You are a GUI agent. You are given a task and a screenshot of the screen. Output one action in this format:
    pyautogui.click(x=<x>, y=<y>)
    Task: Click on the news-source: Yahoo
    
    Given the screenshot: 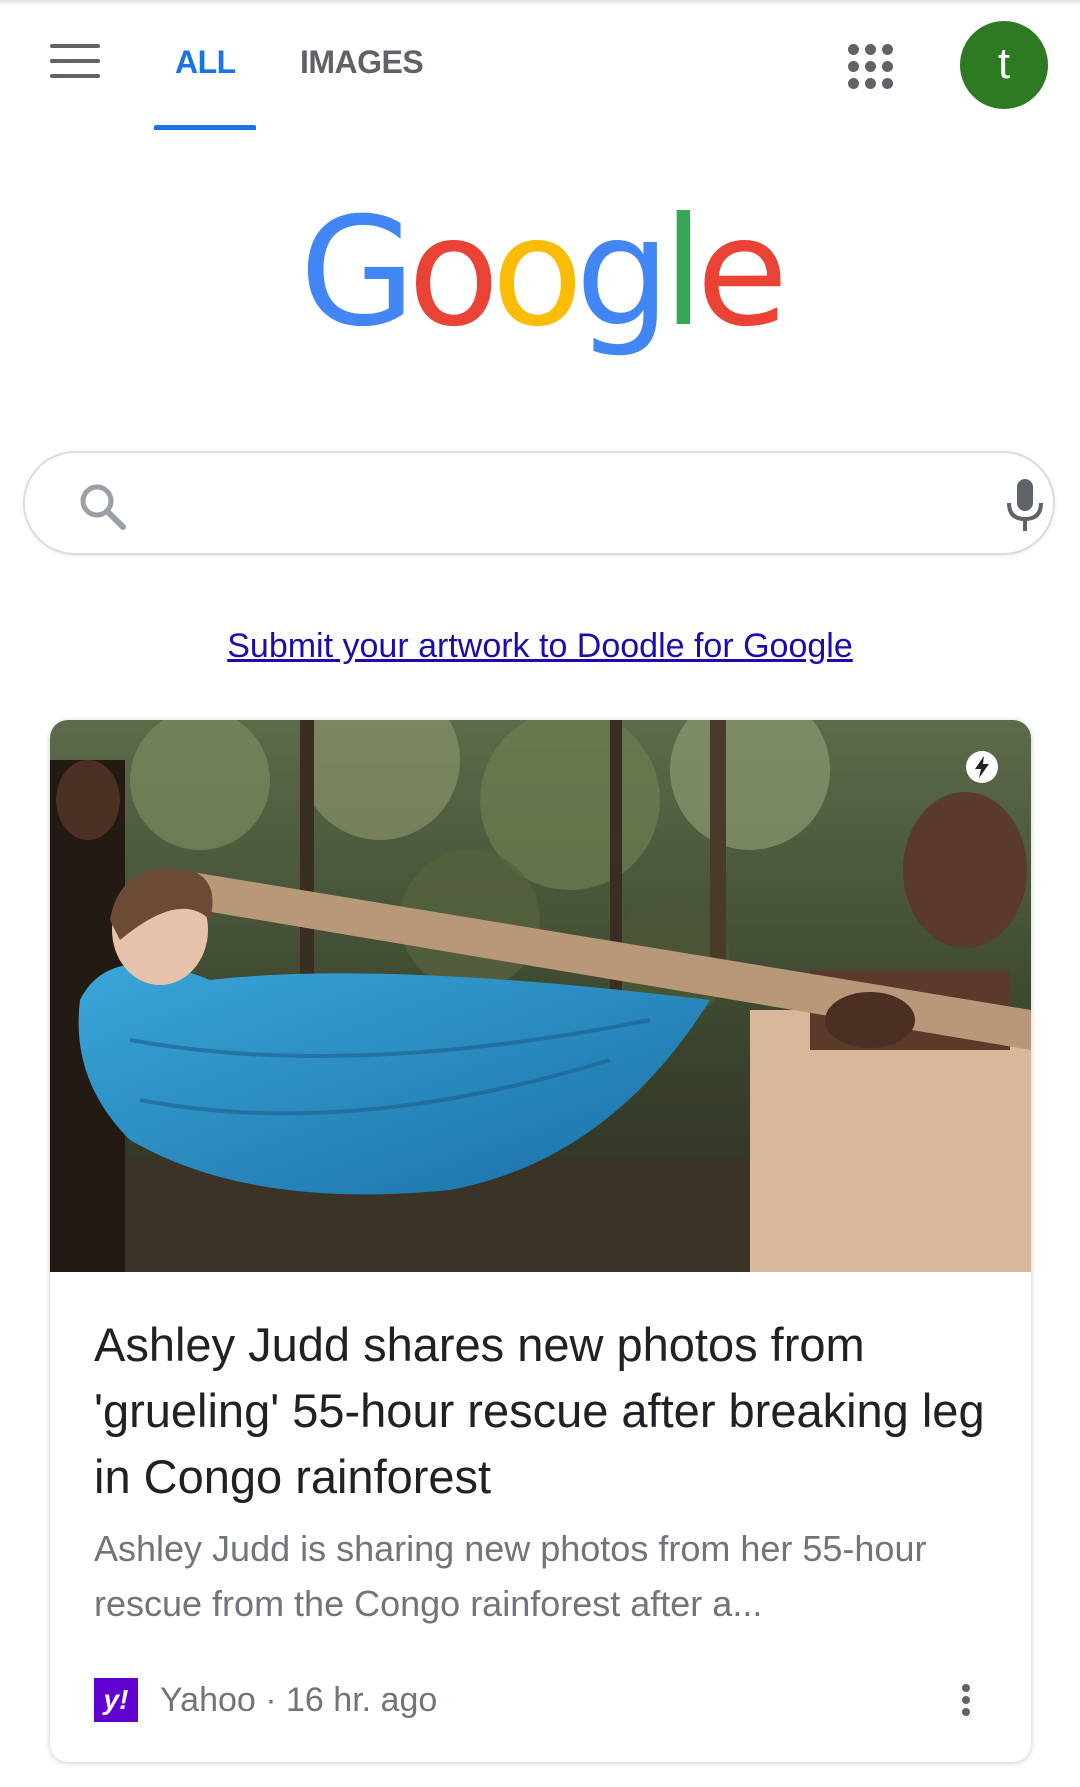 What is the action you would take?
    pyautogui.click(x=208, y=1700)
    